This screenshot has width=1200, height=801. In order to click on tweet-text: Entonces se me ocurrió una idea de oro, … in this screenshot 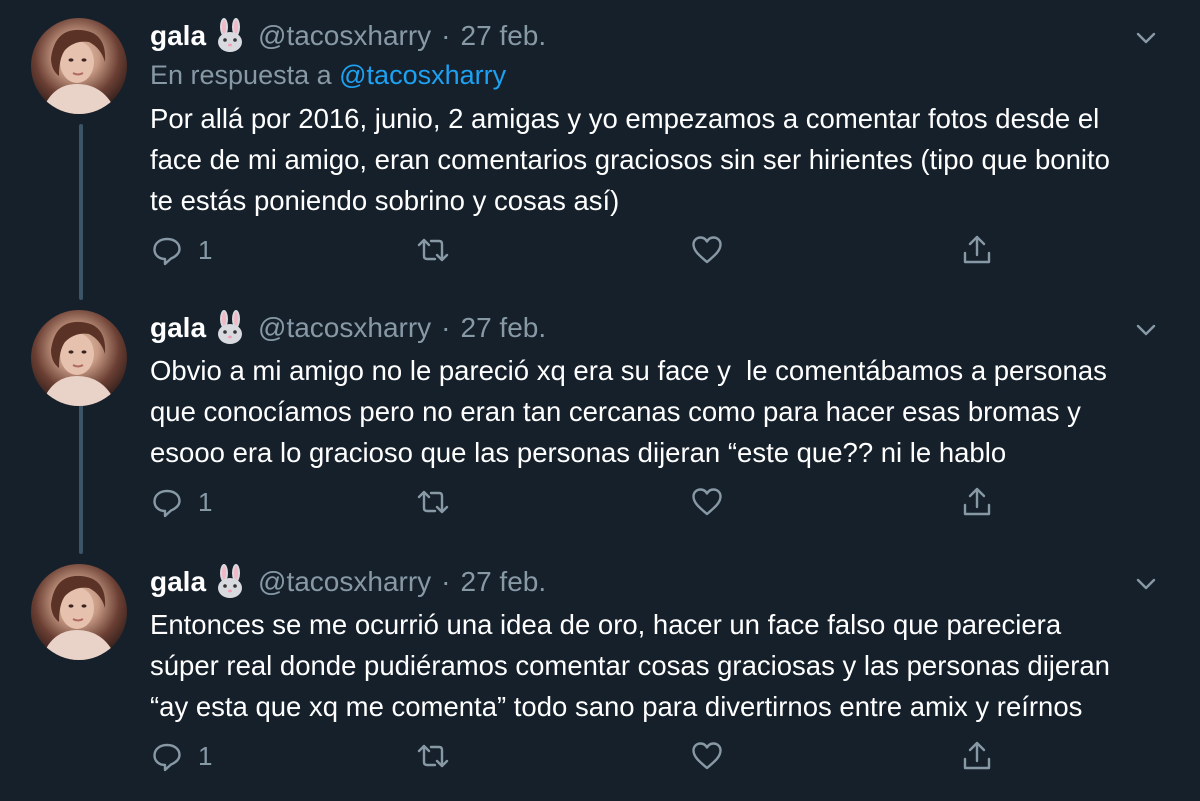, I will do `click(630, 665)`.